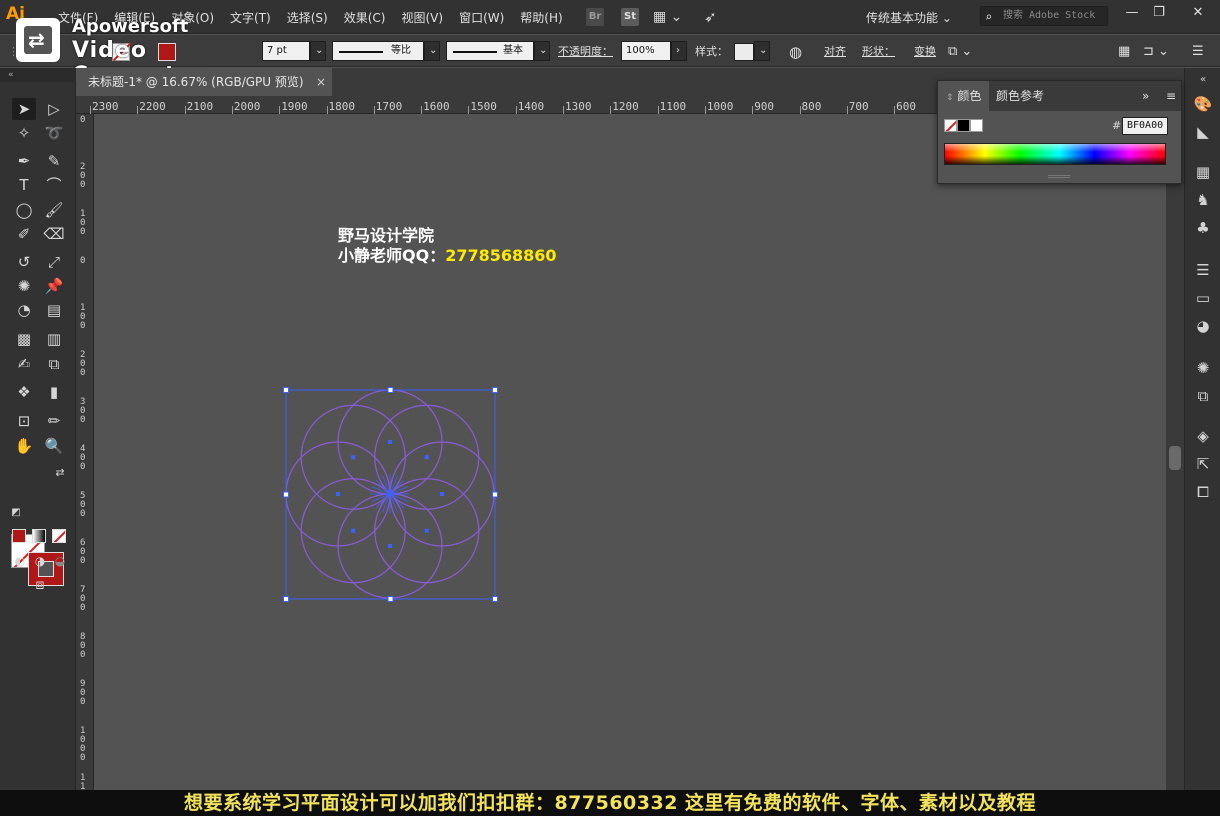  I want to click on stock-button: St, so click(630, 17).